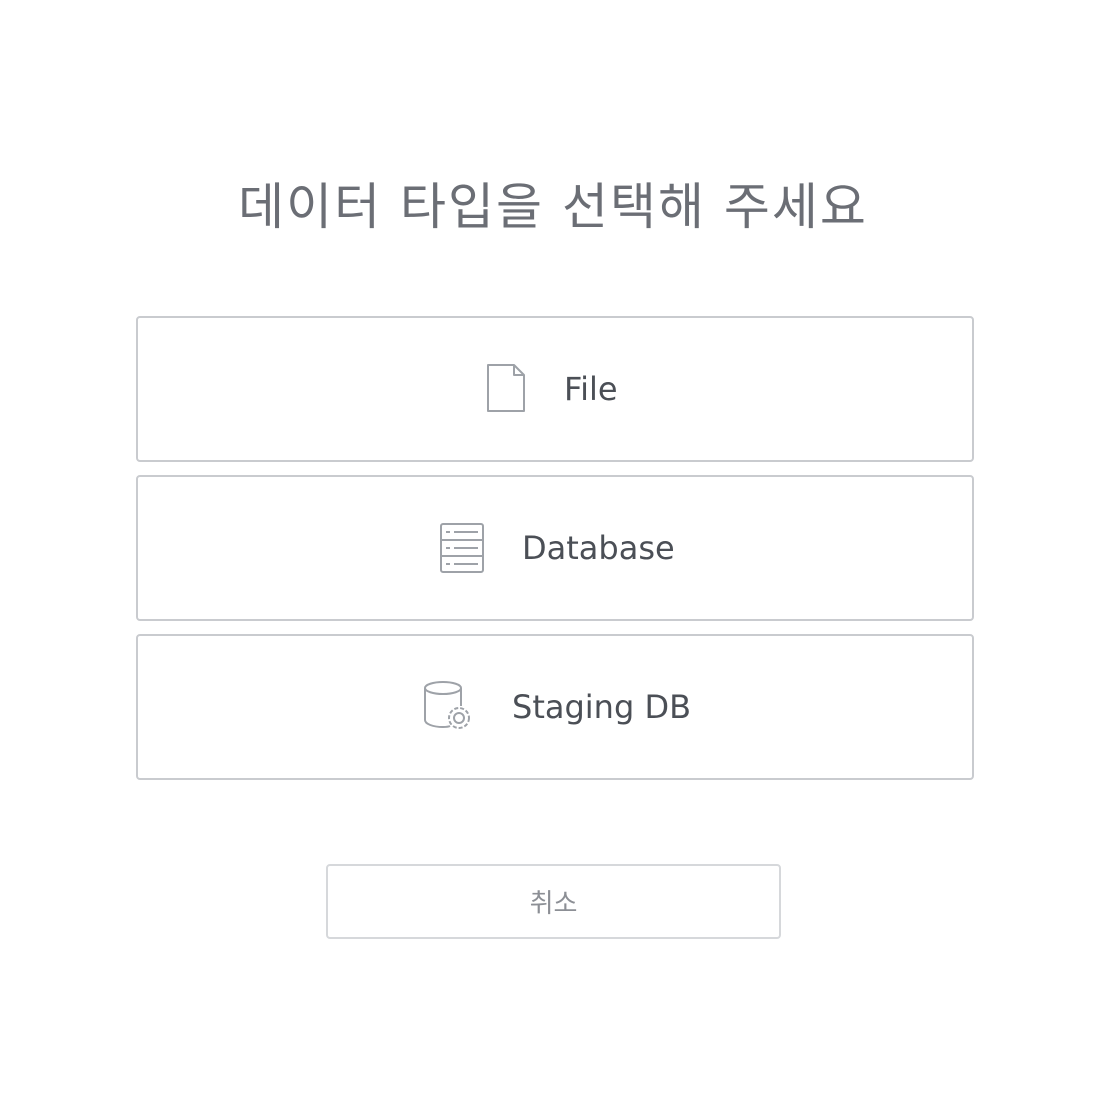 The width and height of the screenshot is (1106, 1094). I want to click on file-icon, so click(506, 389).